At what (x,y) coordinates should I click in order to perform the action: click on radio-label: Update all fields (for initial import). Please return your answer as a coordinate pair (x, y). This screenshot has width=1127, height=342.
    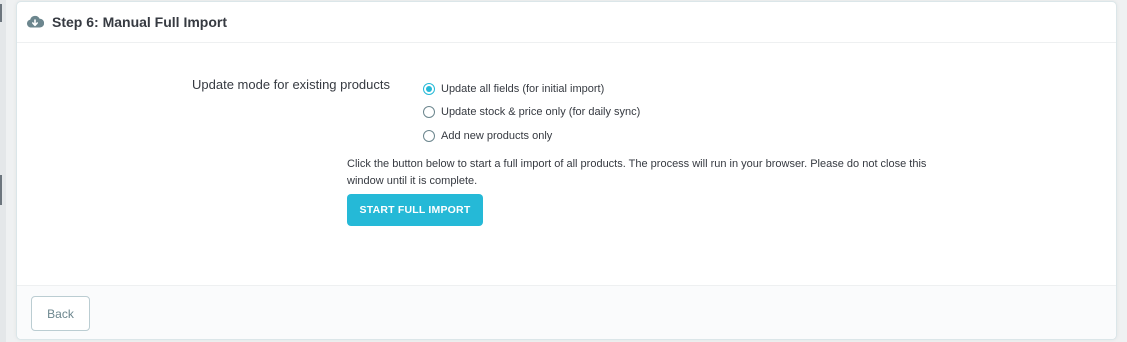
    Looking at the image, I should click on (523, 88).